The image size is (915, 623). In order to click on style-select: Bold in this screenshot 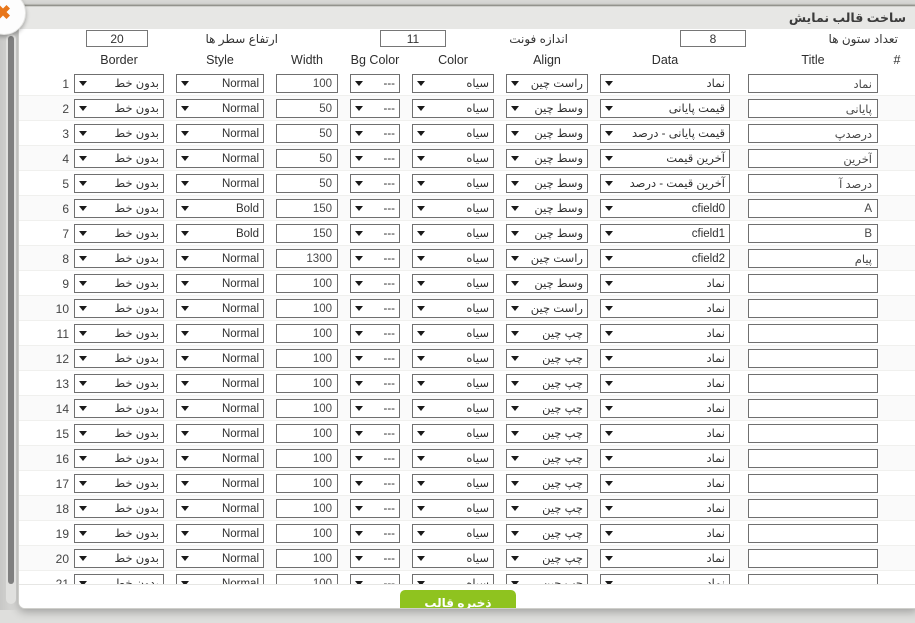, I will do `click(220, 208)`.